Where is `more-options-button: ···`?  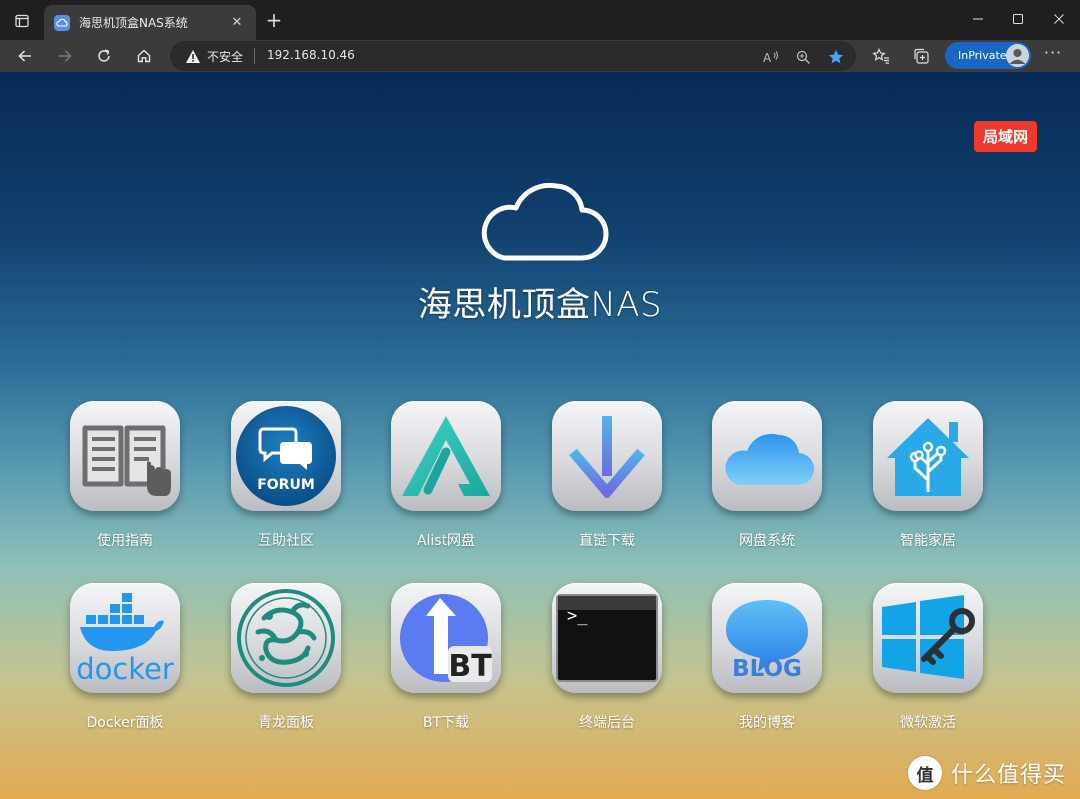 more-options-button: ··· is located at coordinates (1053, 55).